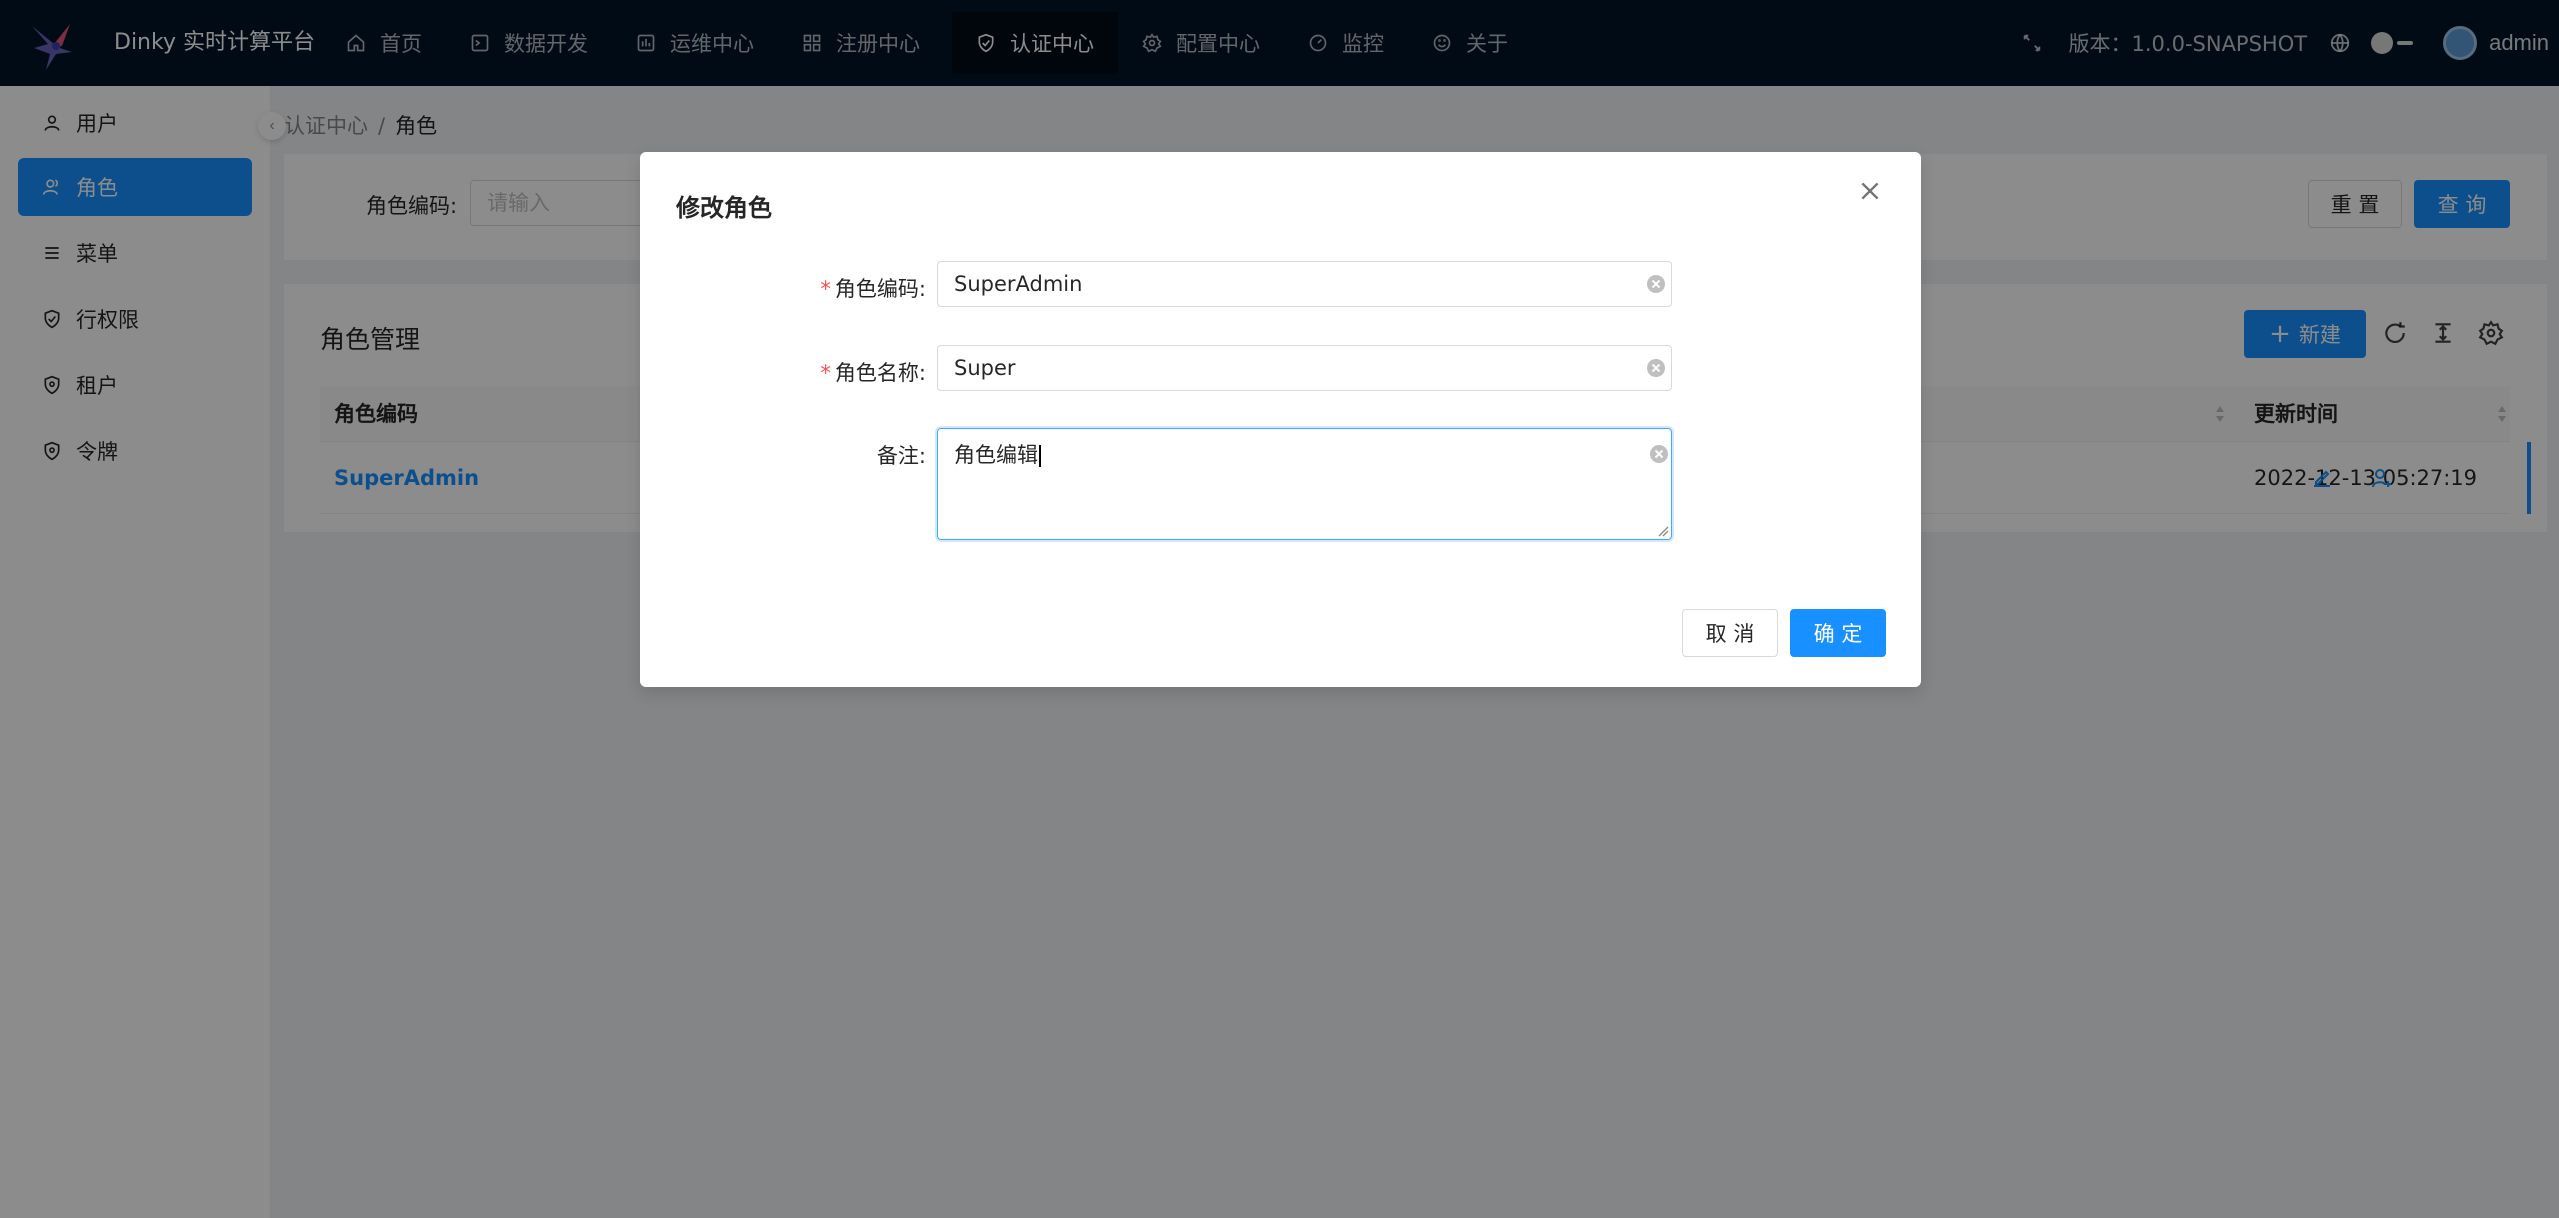 This screenshot has width=2559, height=1218. What do you see at coordinates (880, 289) in the screenshot?
I see `role-code-label-text: 角色编码:` at bounding box center [880, 289].